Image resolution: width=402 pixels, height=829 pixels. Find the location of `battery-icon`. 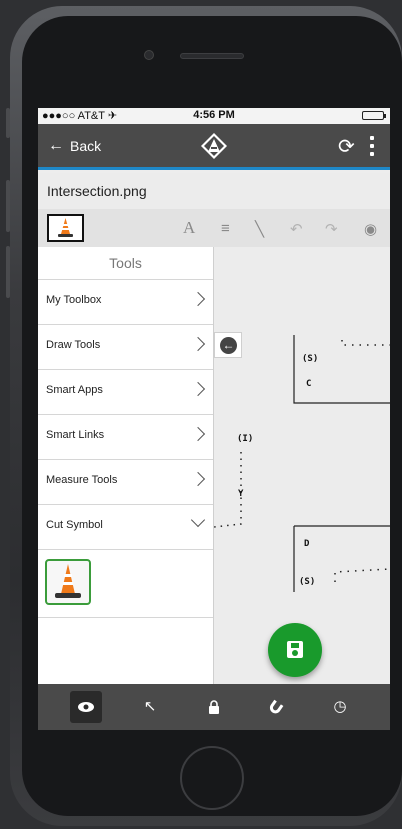

battery-icon is located at coordinates (374, 115).